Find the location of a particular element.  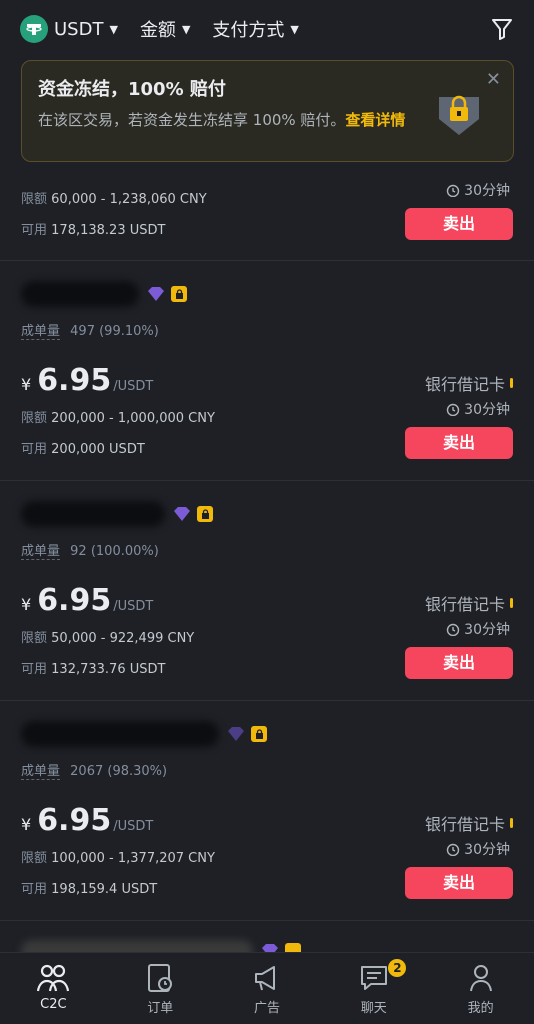

nav-label: 广告 is located at coordinates (266, 1008).